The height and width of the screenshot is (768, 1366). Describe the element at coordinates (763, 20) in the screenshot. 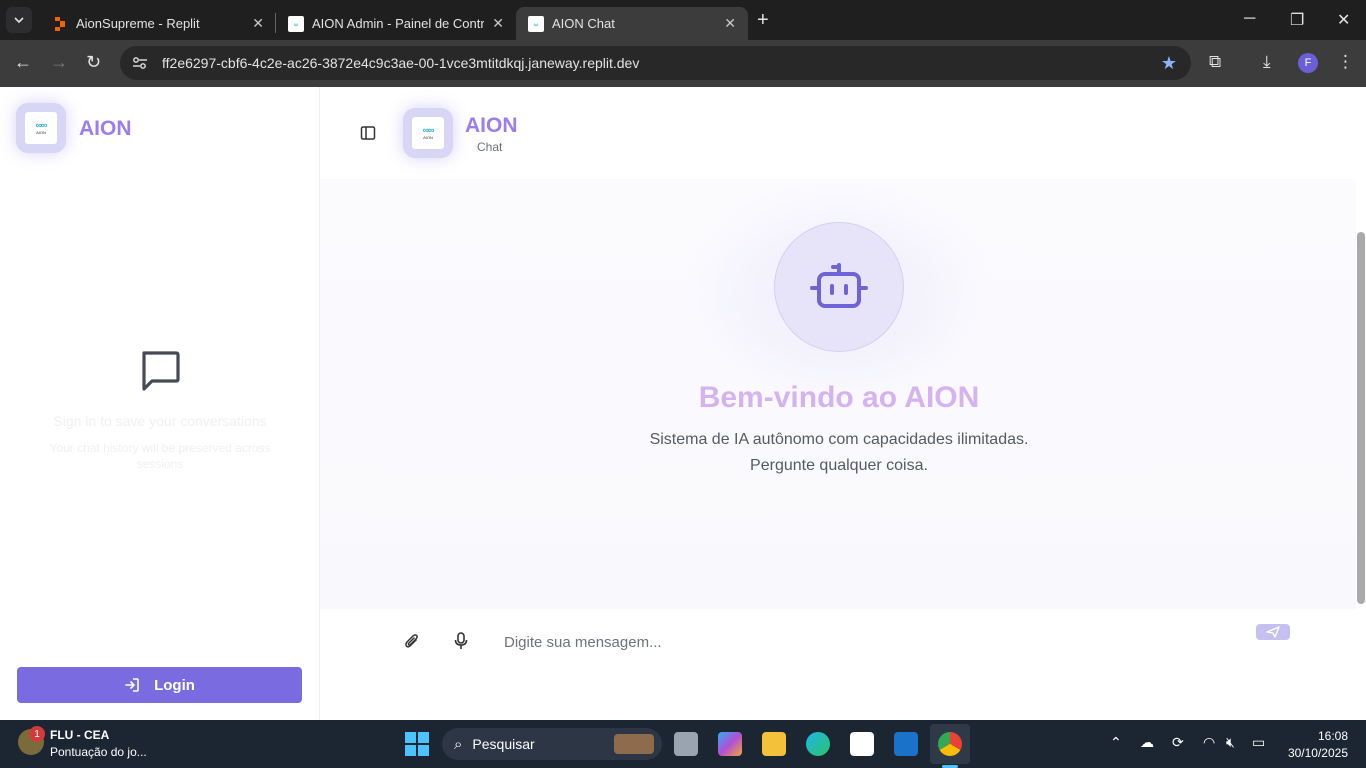

I see `new-tab-icon: +` at that location.